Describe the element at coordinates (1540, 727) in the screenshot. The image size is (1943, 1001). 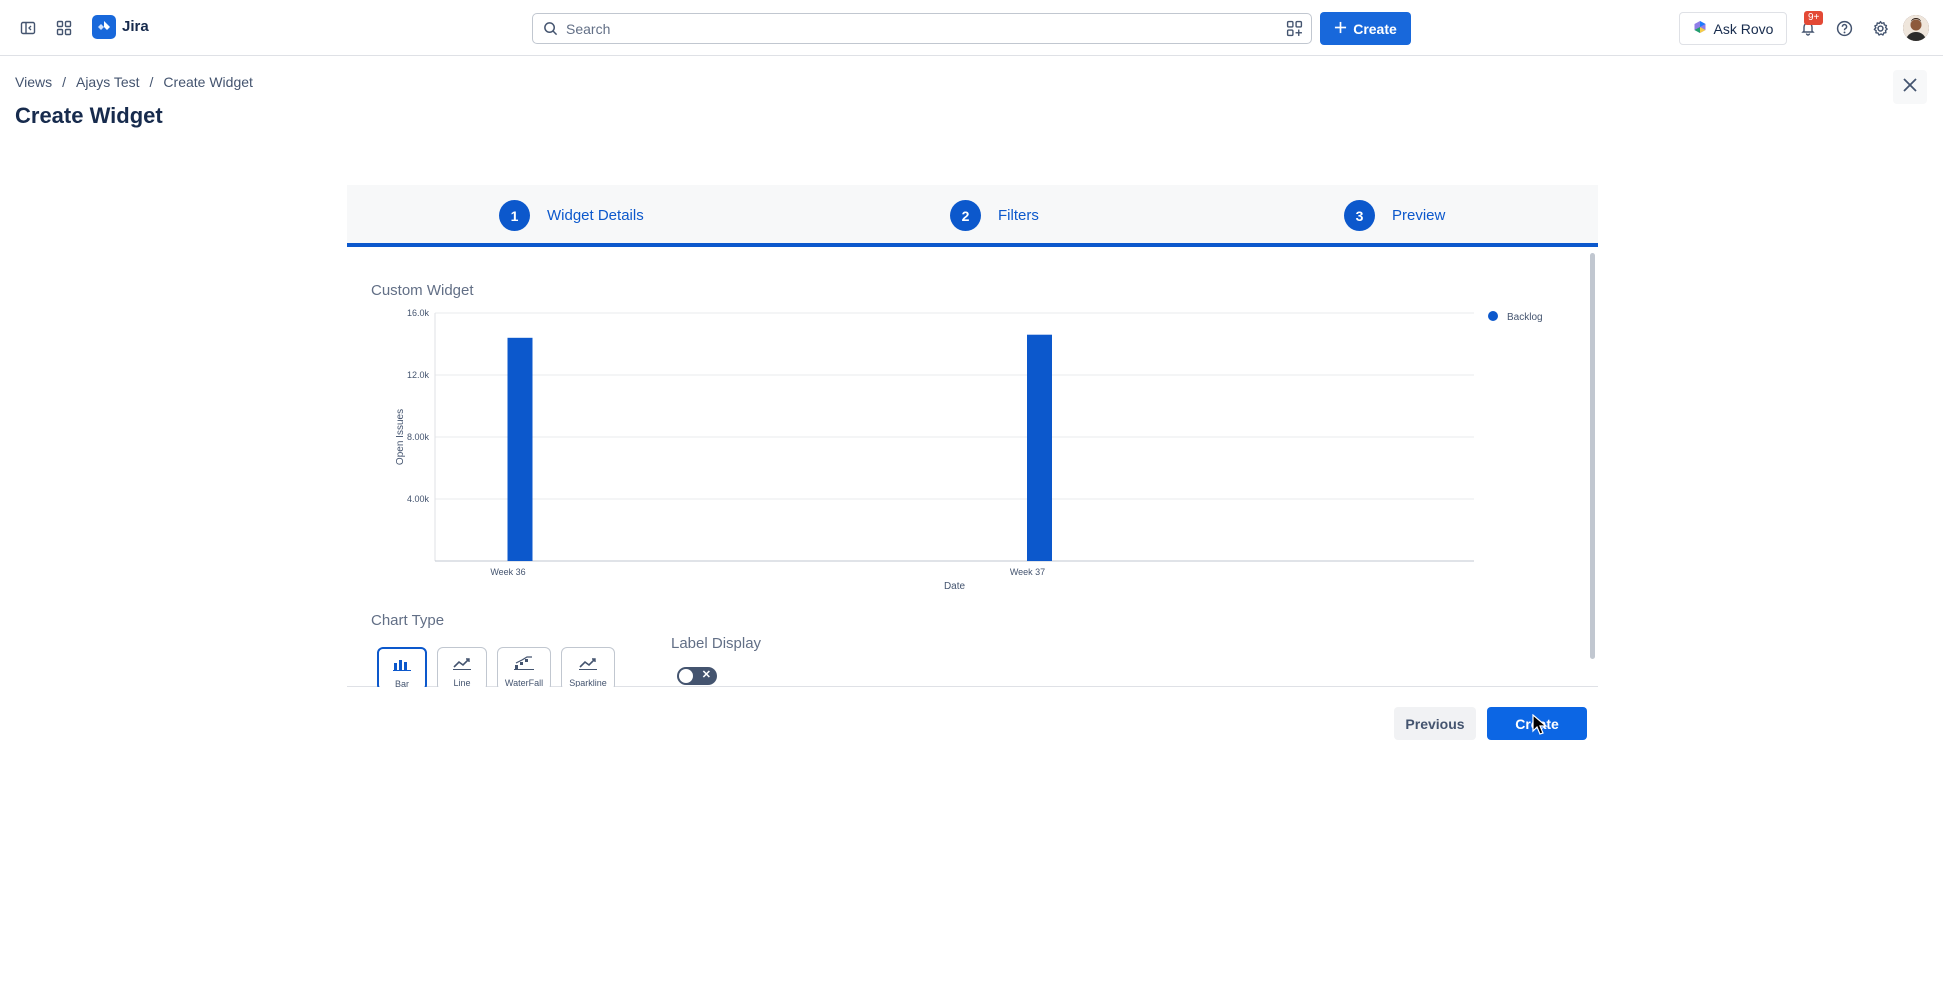
I see `mouse-cursor-icon` at that location.